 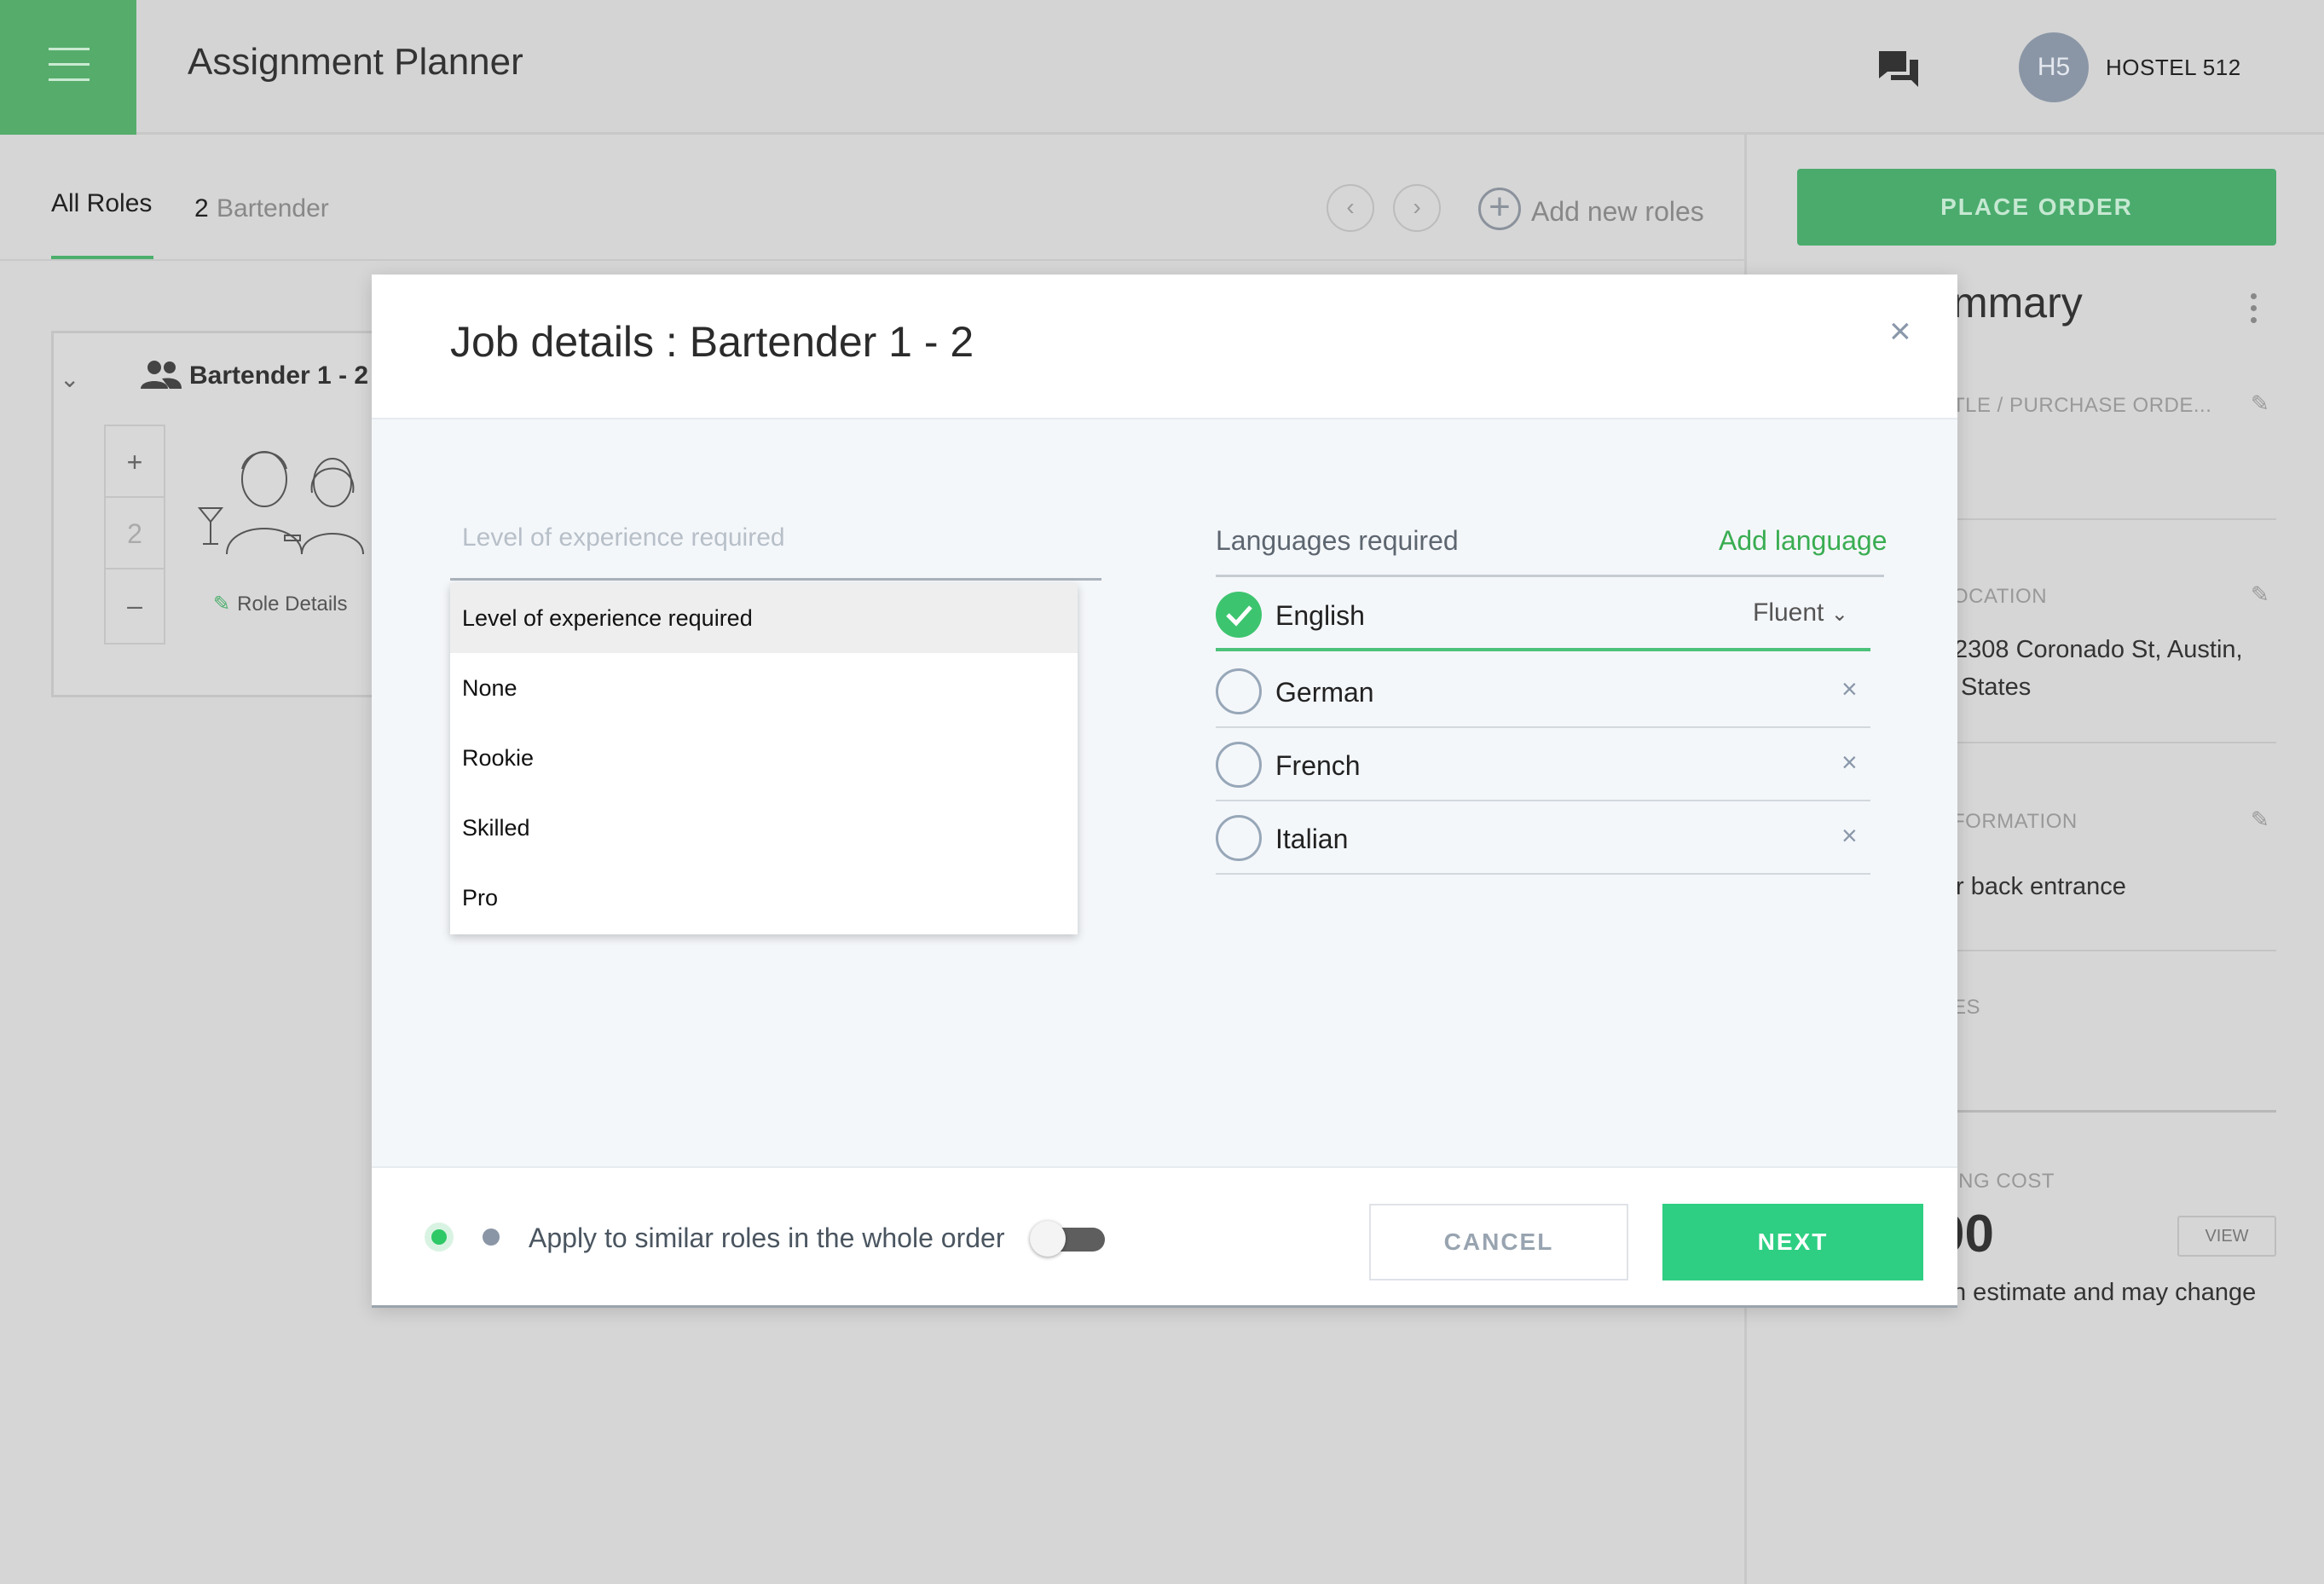 What do you see at coordinates (1543, 838) in the screenshot?
I see `language-row-italian: Italian ×` at bounding box center [1543, 838].